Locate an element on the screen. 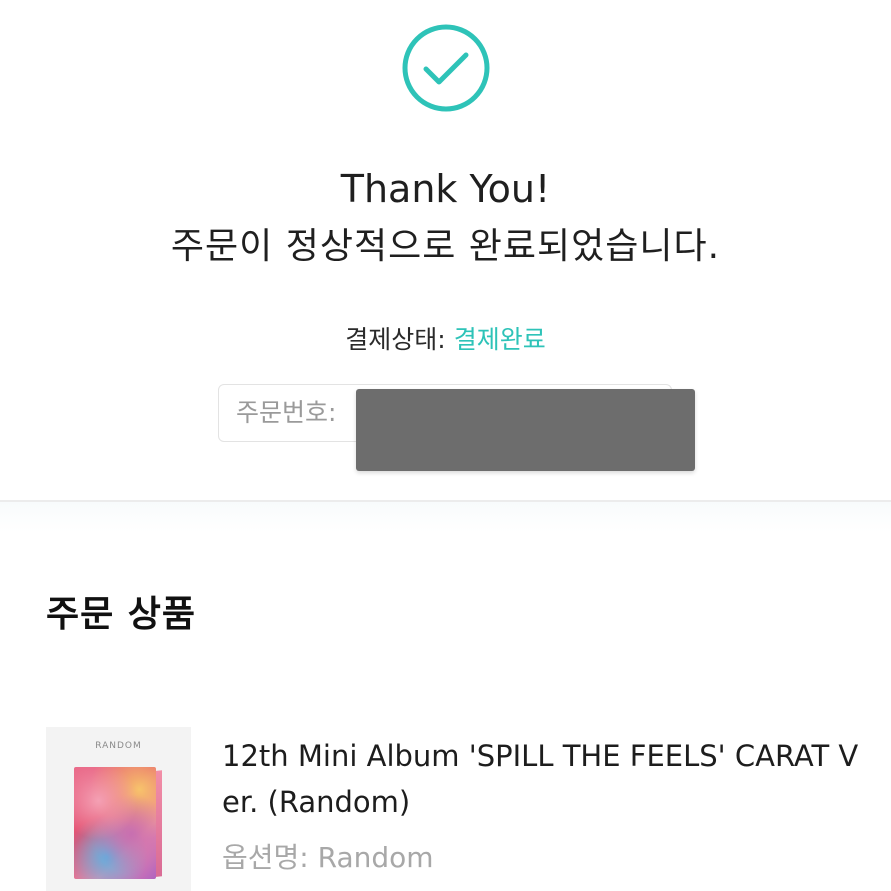 This screenshot has width=891, height=891. product-thumbnail: RANDOM is located at coordinates (118, 809).